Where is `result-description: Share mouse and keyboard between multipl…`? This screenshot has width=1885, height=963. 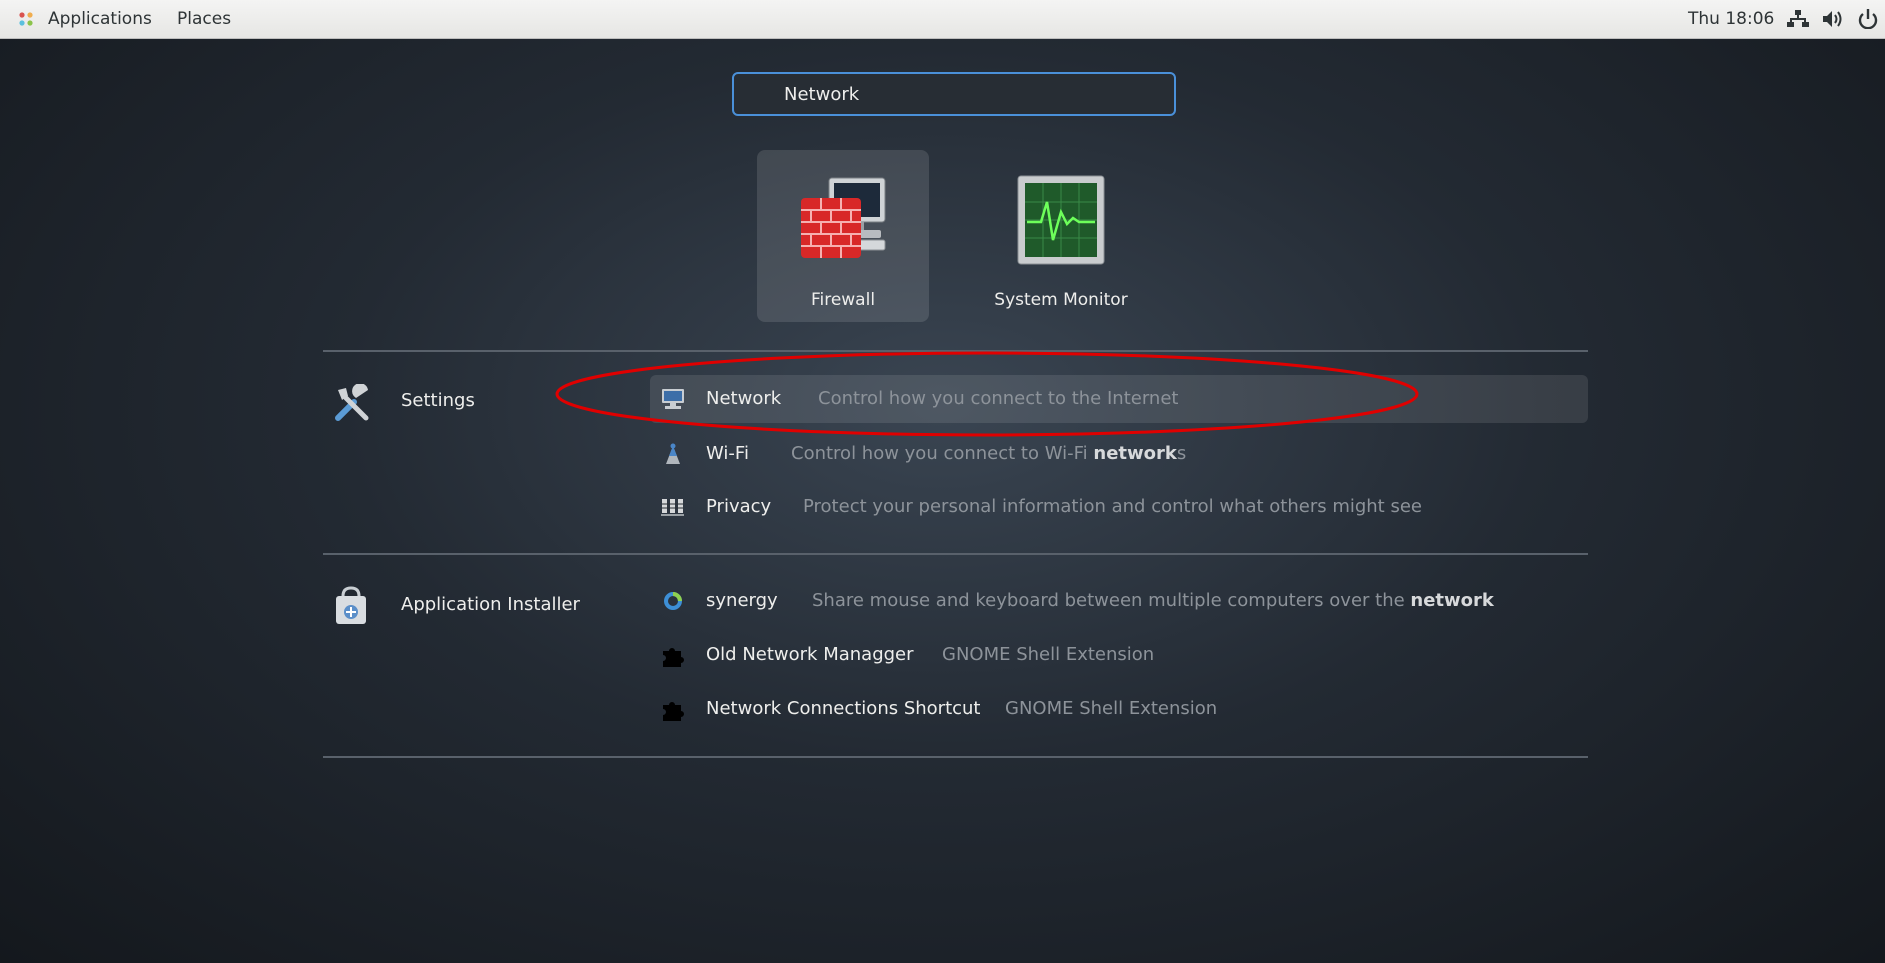 result-description: Share mouse and keyboard between multipl… is located at coordinates (1153, 600).